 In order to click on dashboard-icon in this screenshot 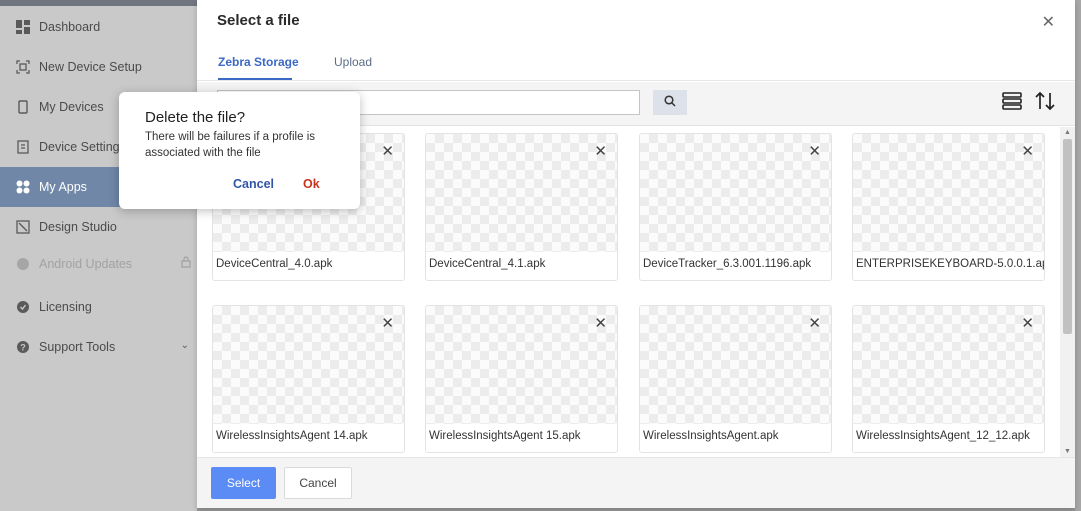, I will do `click(23, 27)`.